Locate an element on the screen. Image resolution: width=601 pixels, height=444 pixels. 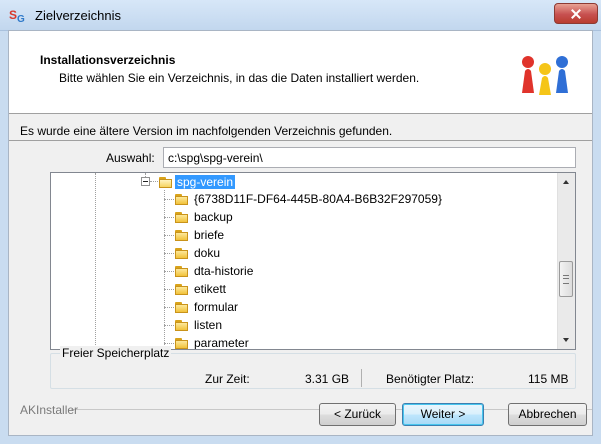
tree-item-label: dta-historie is located at coordinates (224, 271).